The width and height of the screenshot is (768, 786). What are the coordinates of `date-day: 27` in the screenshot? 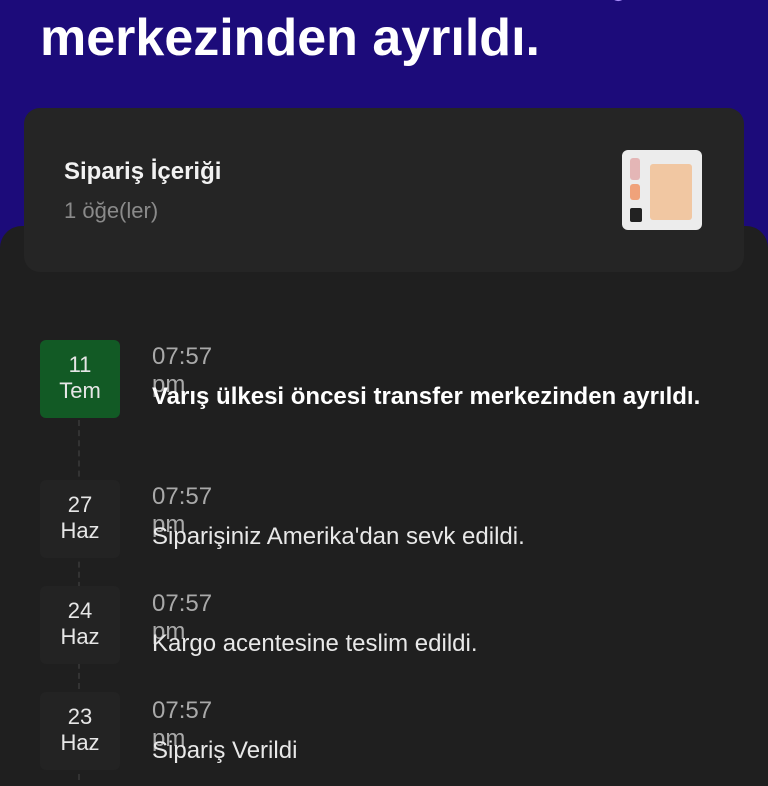 It's located at (80, 504).